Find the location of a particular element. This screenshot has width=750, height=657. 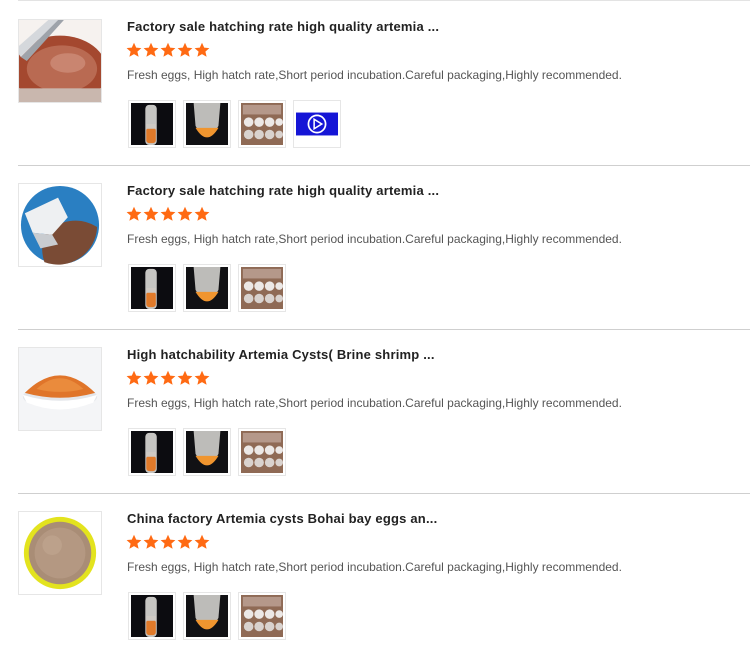

artemia-jar-image is located at coordinates (60, 61).